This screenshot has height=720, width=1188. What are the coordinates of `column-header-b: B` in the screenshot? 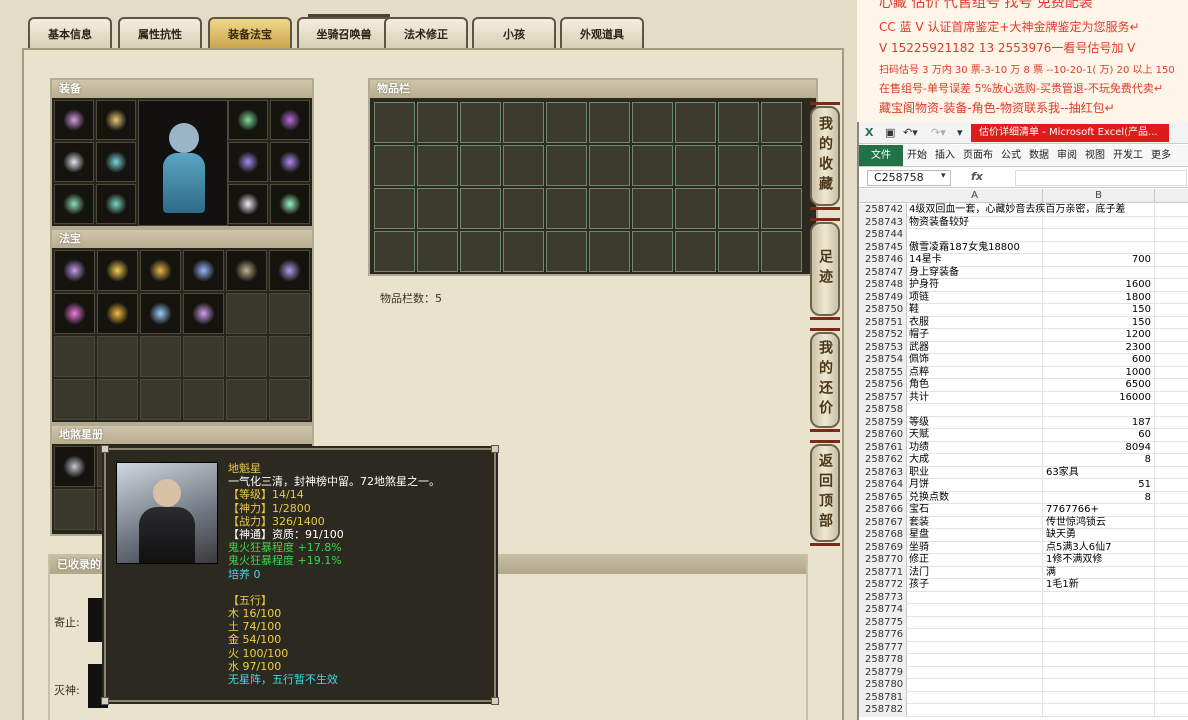 It's located at (1099, 196).